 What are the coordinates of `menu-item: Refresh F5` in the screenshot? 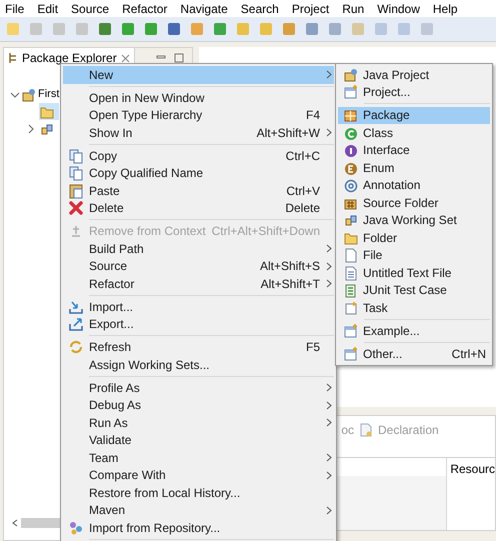 It's located at (198, 347).